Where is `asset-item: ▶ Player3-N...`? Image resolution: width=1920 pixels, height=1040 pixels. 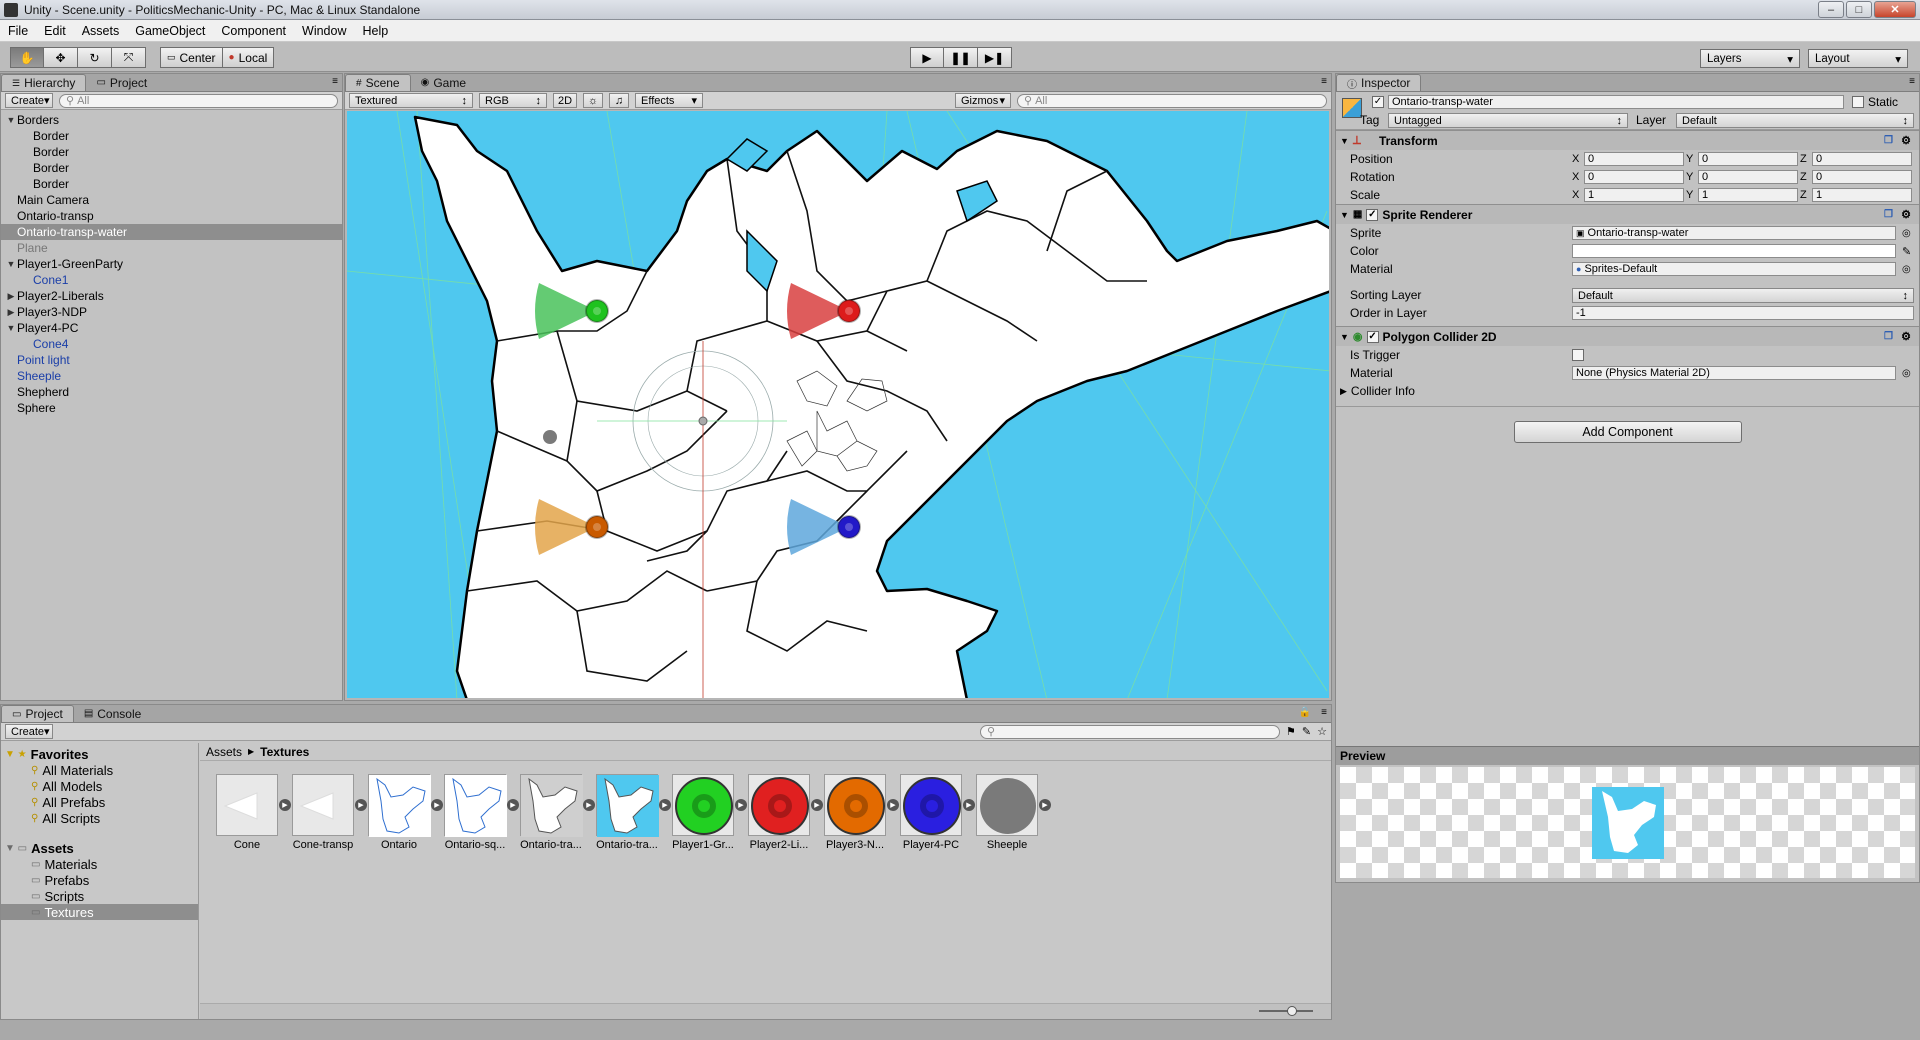
asset-item: ▶ Player3-N... is located at coordinates (859, 812).